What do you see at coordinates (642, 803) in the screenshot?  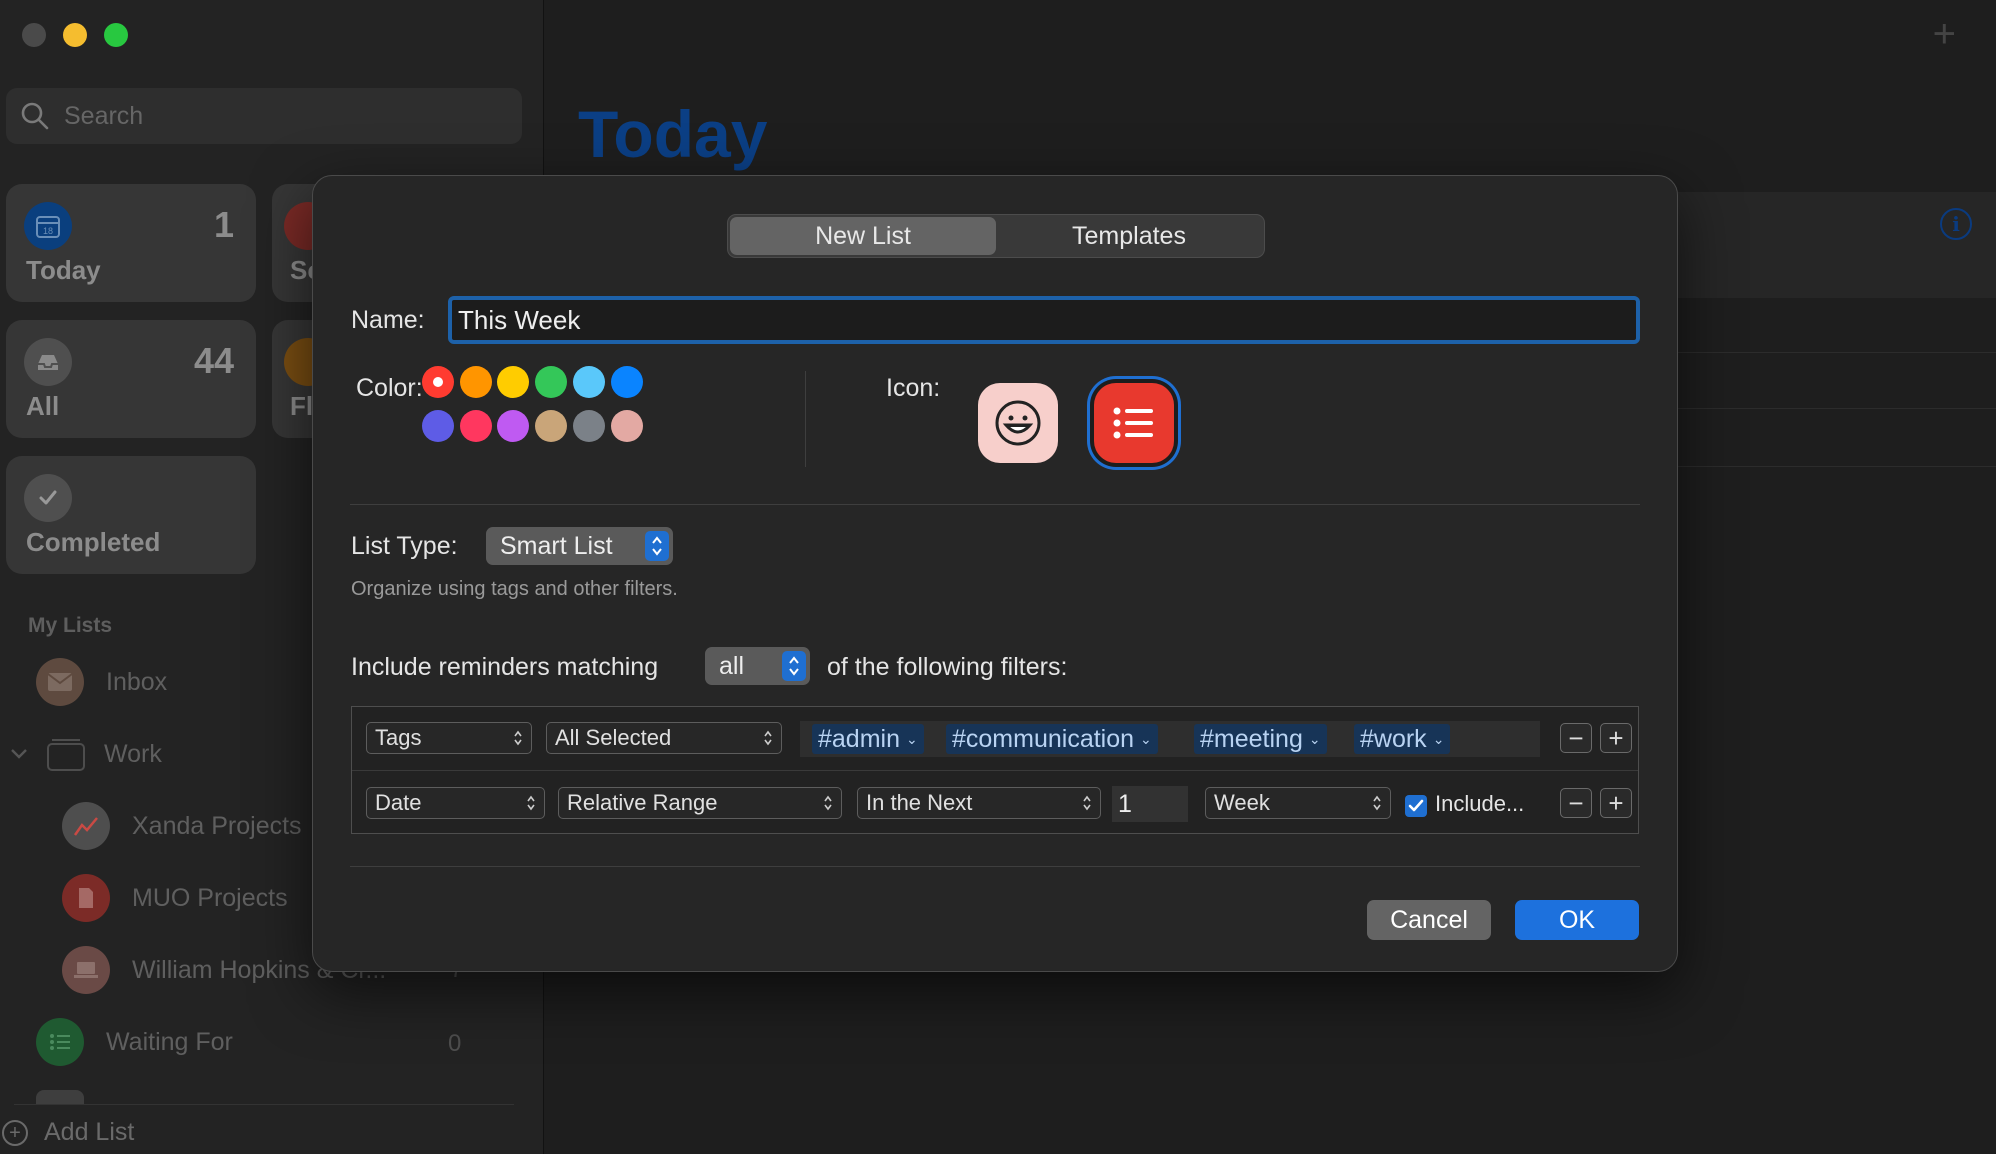 I see `filter-mode-value: Relative Range` at bounding box center [642, 803].